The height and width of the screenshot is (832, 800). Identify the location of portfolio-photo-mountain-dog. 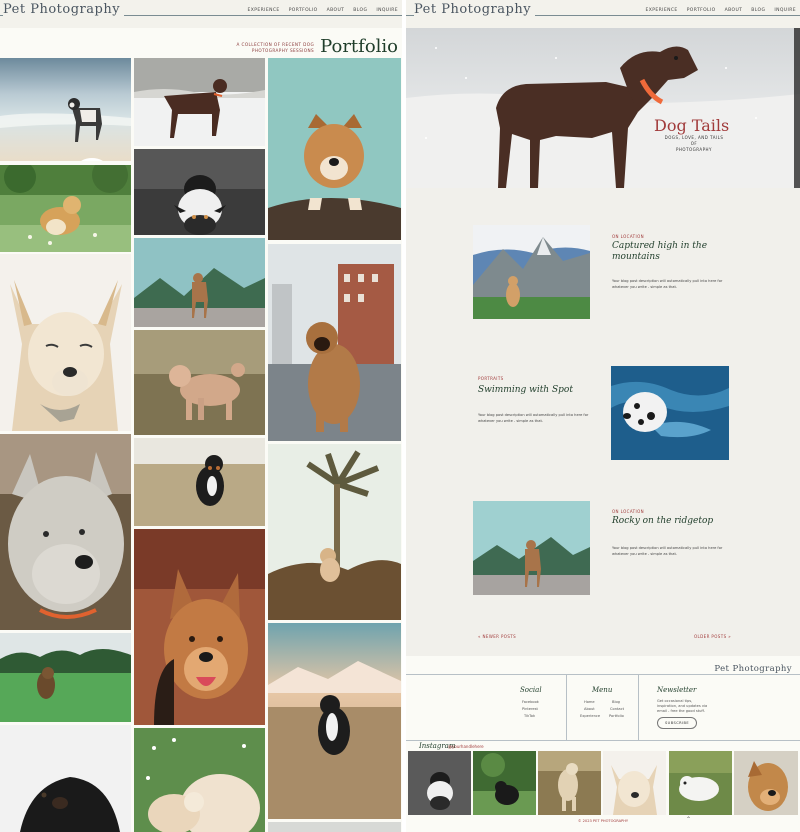
(199, 282).